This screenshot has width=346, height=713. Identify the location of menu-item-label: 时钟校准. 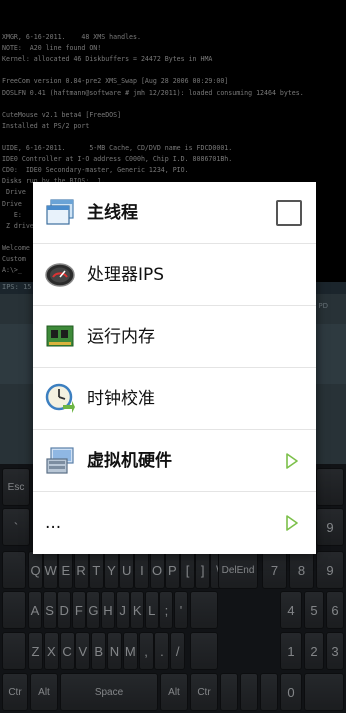
(121, 399).